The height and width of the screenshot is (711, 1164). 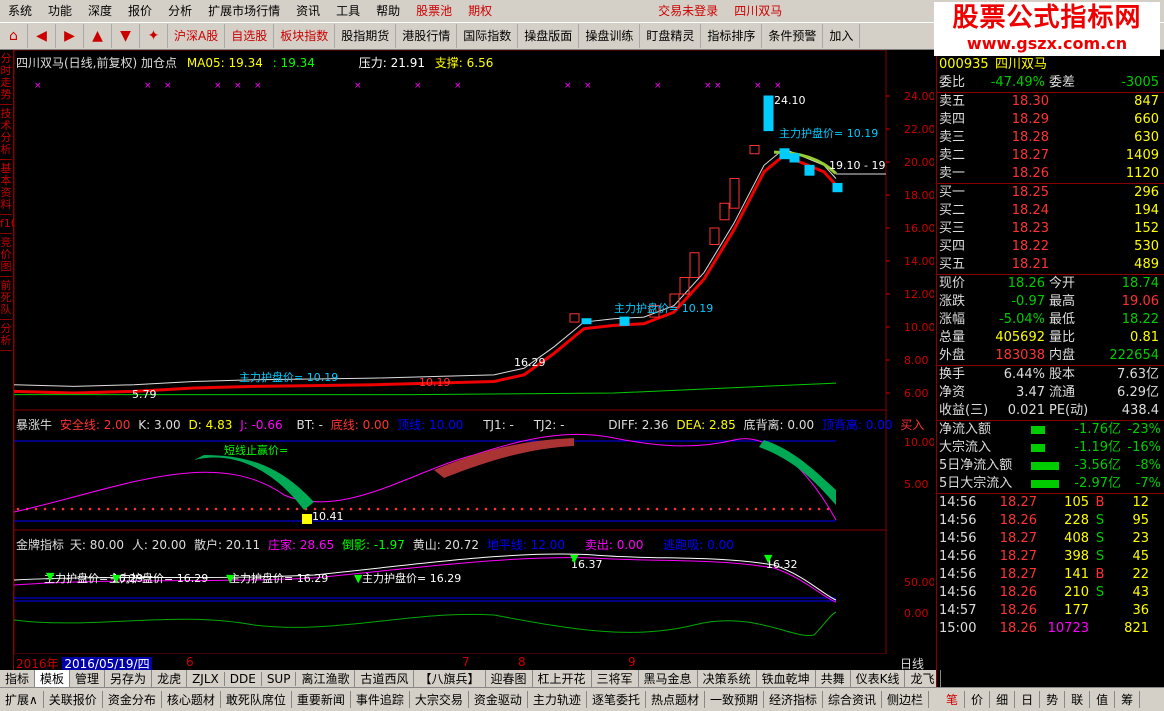 What do you see at coordinates (244, 11) in the screenshot?
I see `menu-item-5: 扩展市场行情` at bounding box center [244, 11].